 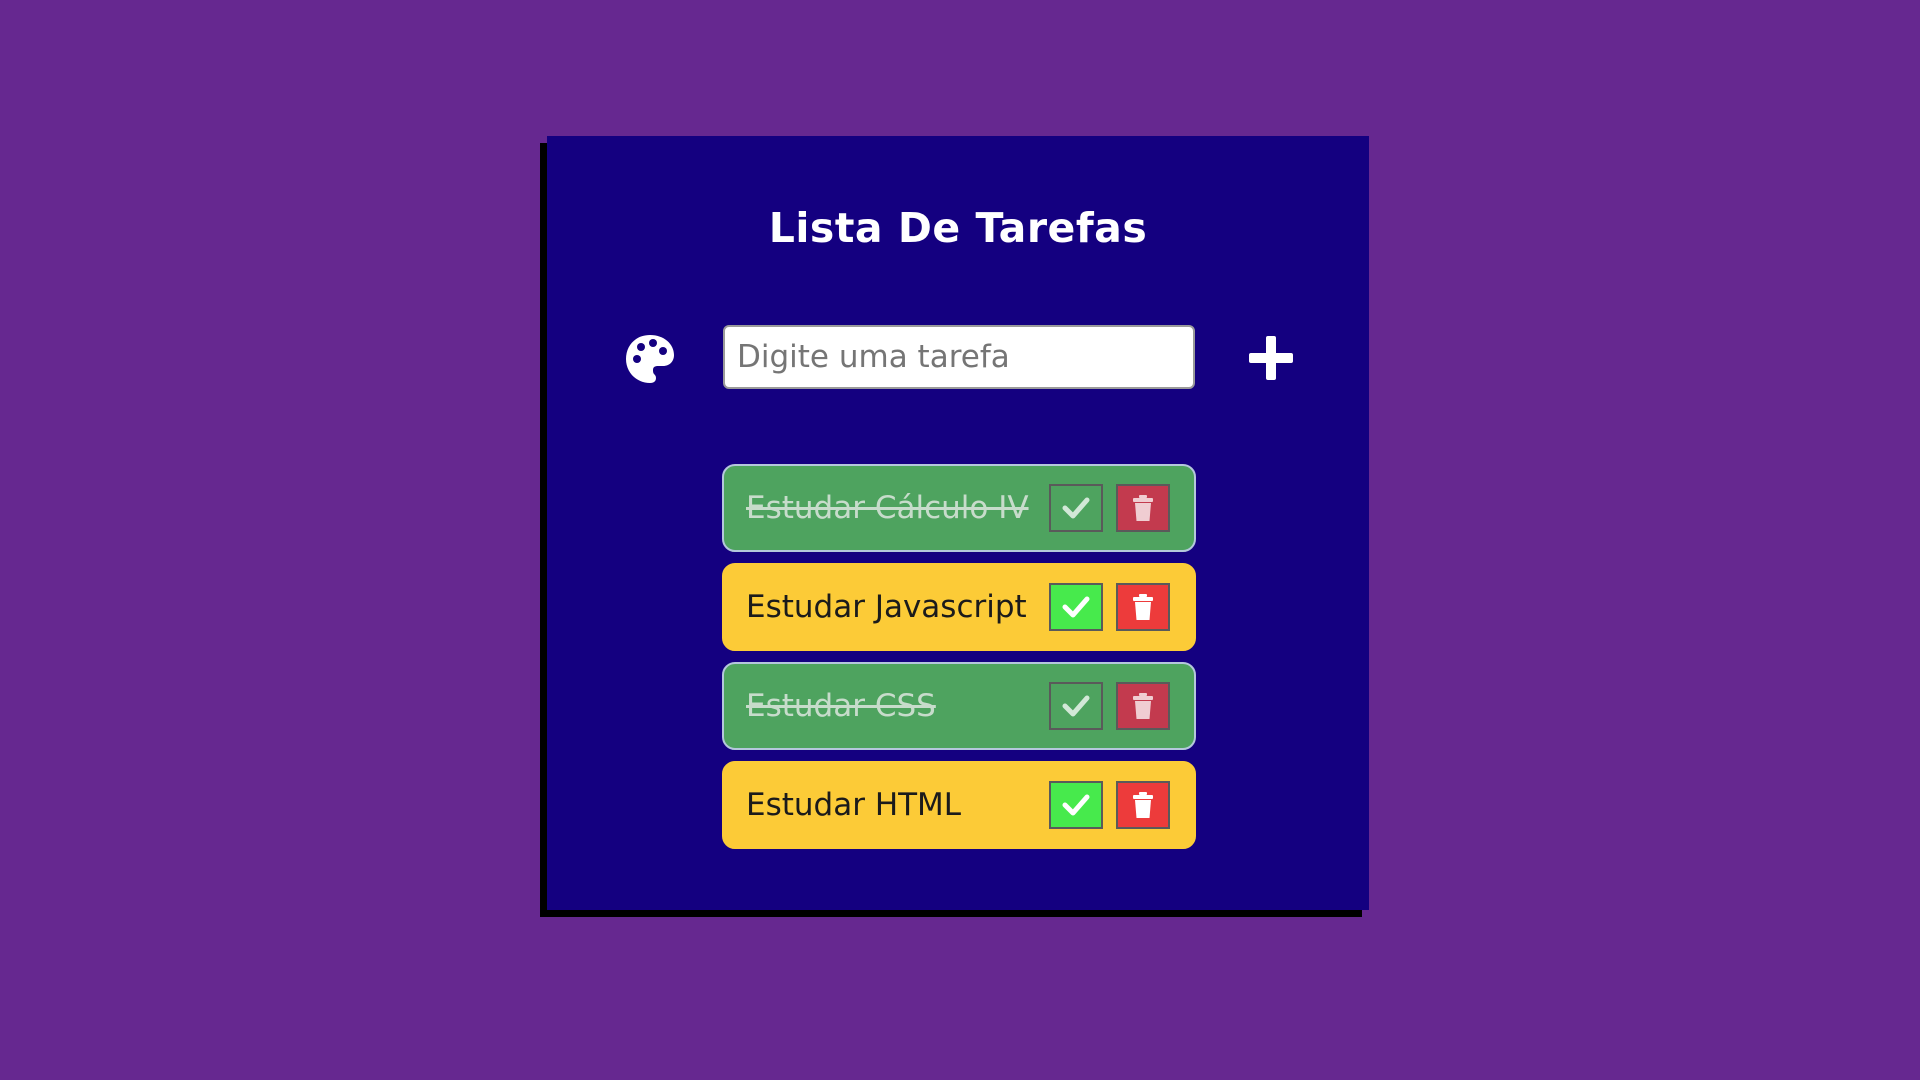 I want to click on plus-icon, so click(x=1271, y=358).